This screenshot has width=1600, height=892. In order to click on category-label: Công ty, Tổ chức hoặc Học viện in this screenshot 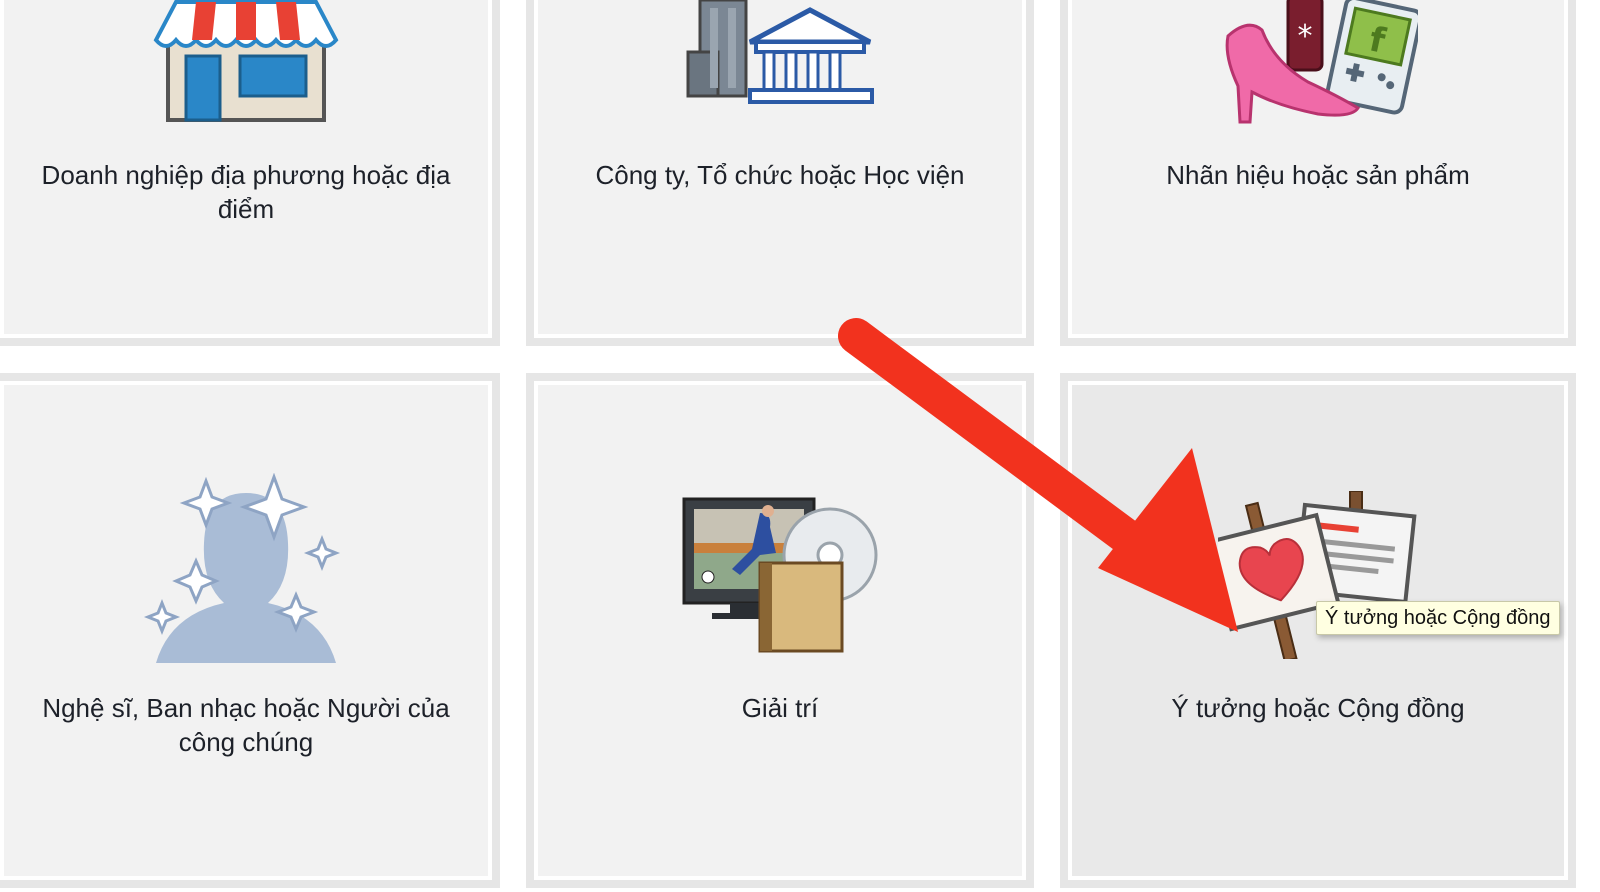, I will do `click(780, 175)`.